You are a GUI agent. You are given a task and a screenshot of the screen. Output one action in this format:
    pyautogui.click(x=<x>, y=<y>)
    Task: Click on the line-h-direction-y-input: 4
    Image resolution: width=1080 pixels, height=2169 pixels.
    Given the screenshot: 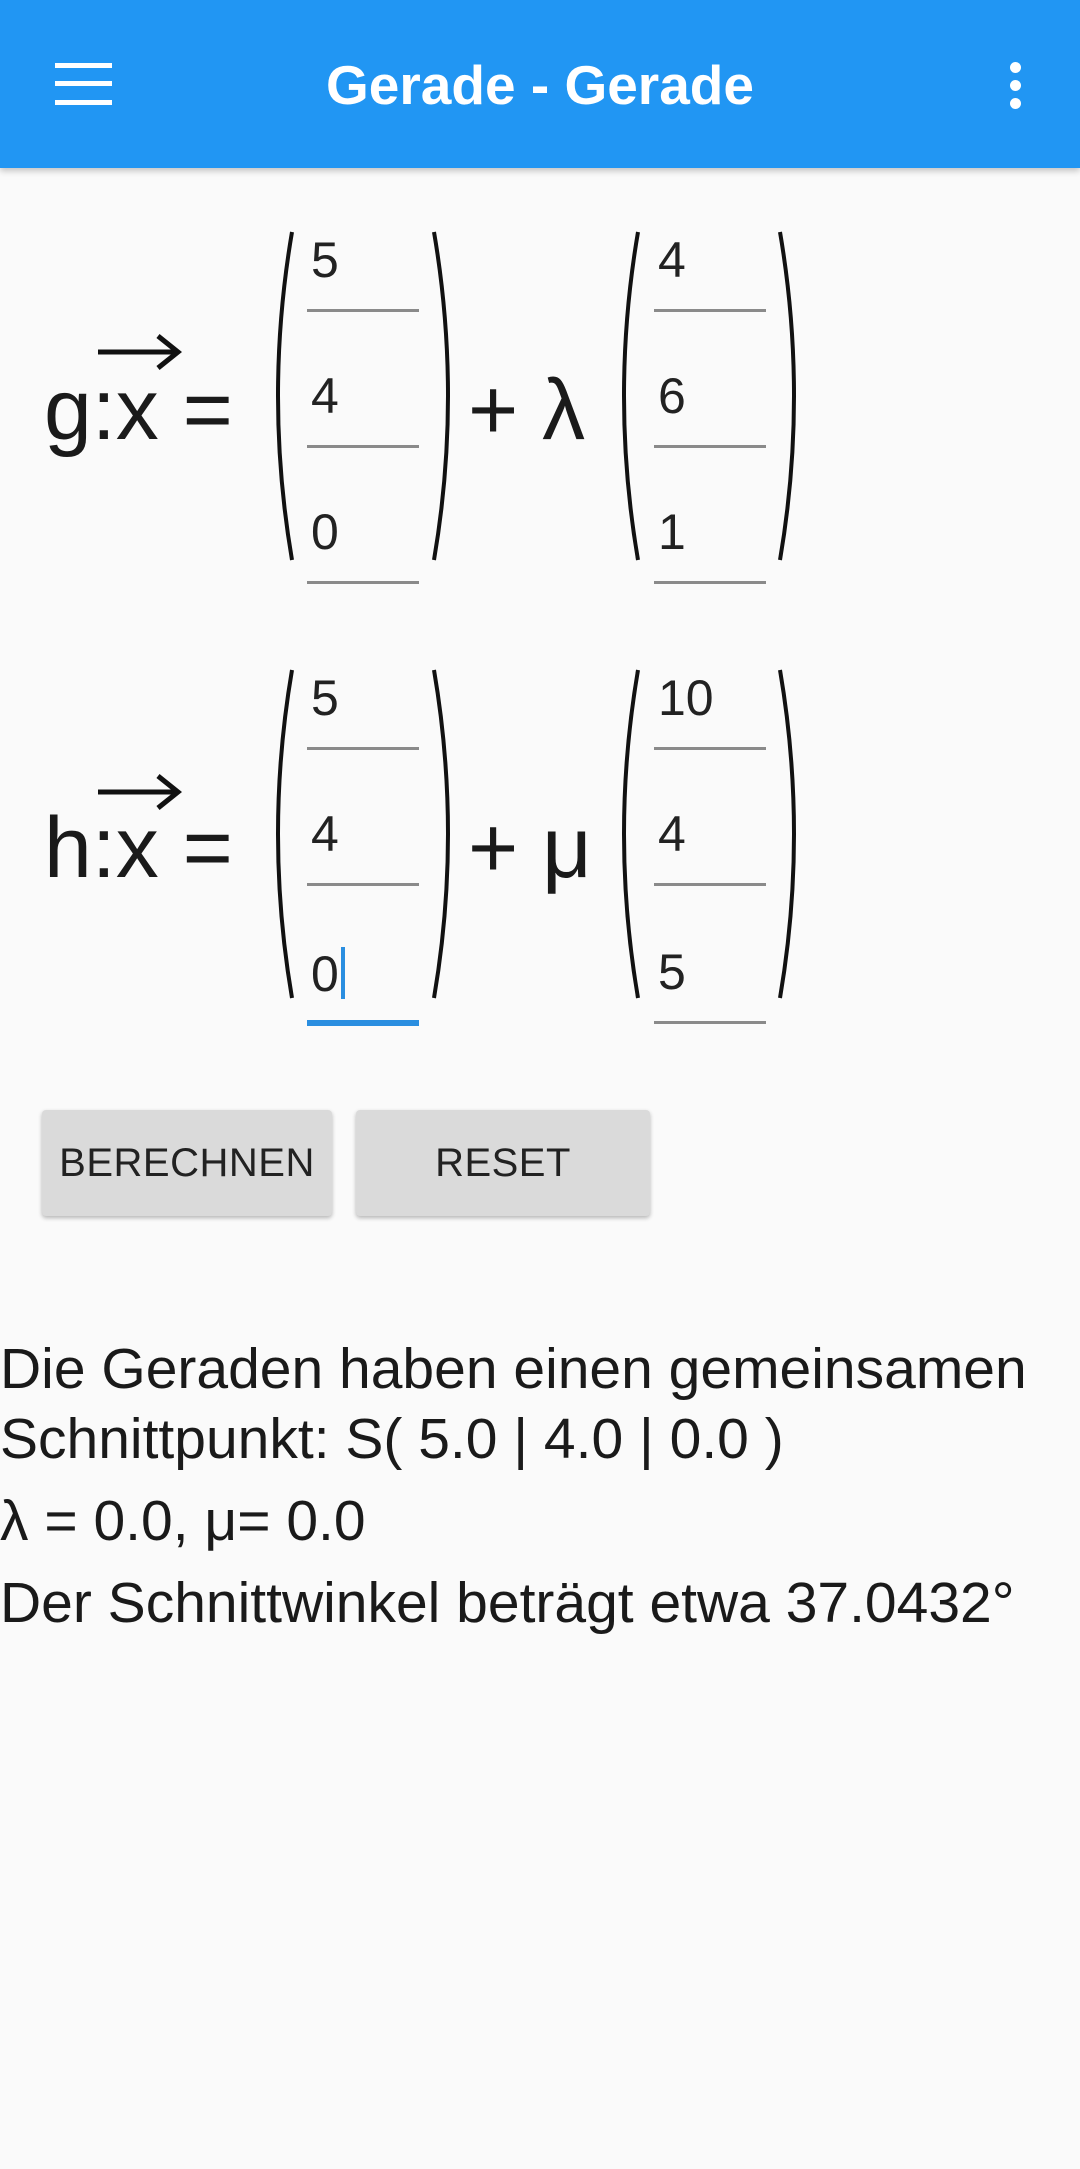 What is the action you would take?
    pyautogui.click(x=710, y=845)
    